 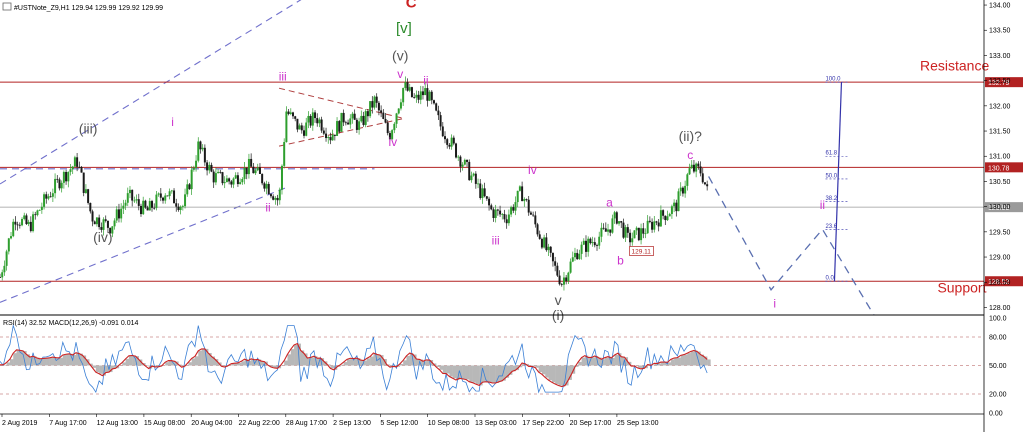 What do you see at coordinates (267, 208) in the screenshot?
I see `wave-label: ii` at bounding box center [267, 208].